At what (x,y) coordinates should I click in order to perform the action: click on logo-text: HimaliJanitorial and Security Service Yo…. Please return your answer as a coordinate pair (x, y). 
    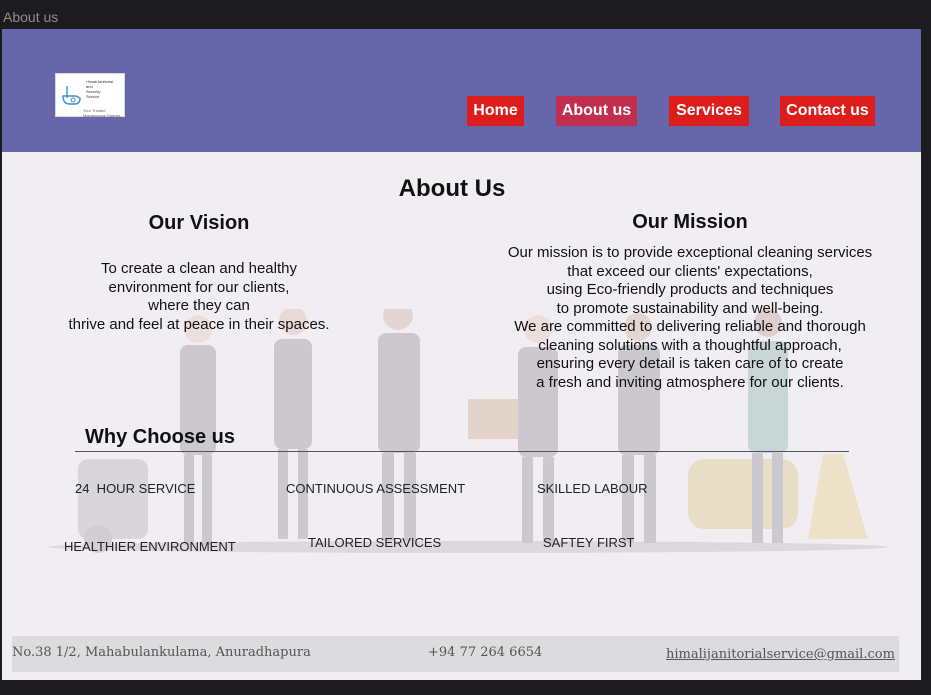
    Looking at the image, I should click on (103, 98).